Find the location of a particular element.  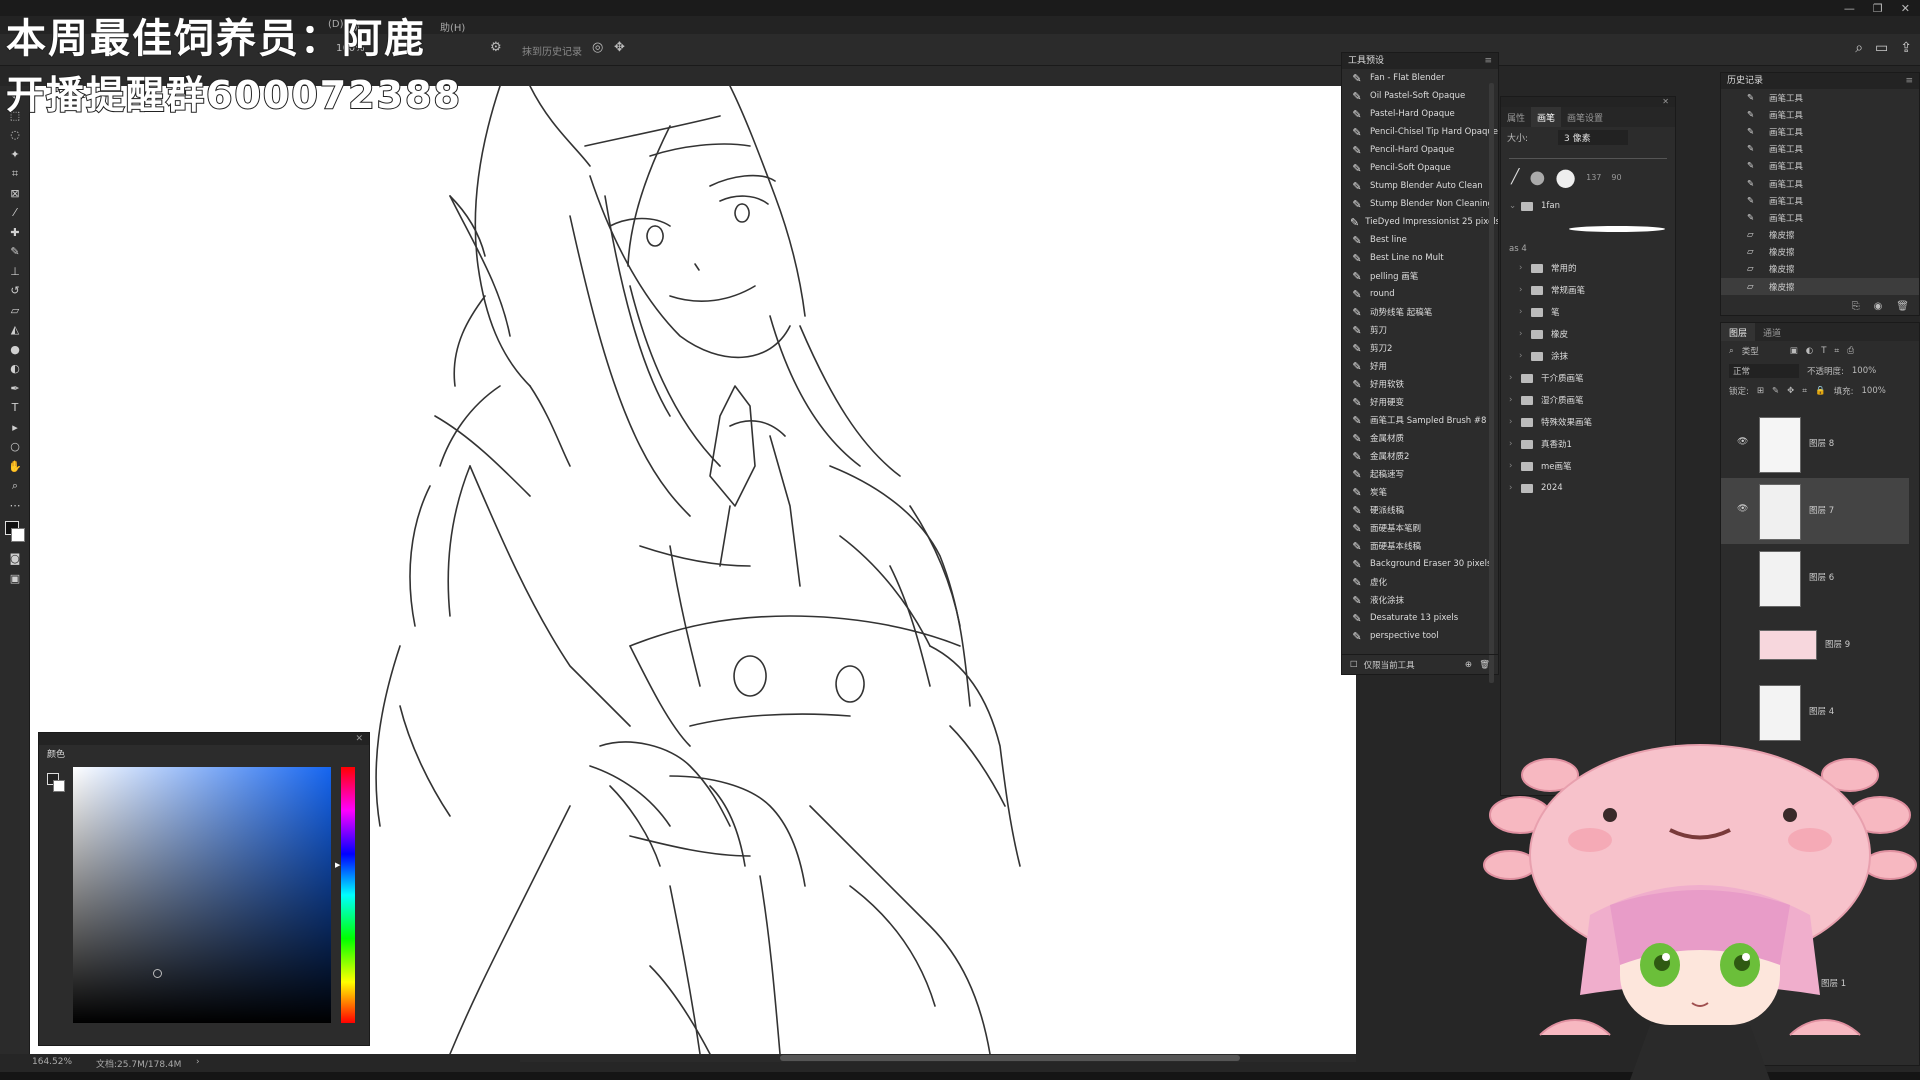

screen-mode-icon: ▣ is located at coordinates (15, 579).